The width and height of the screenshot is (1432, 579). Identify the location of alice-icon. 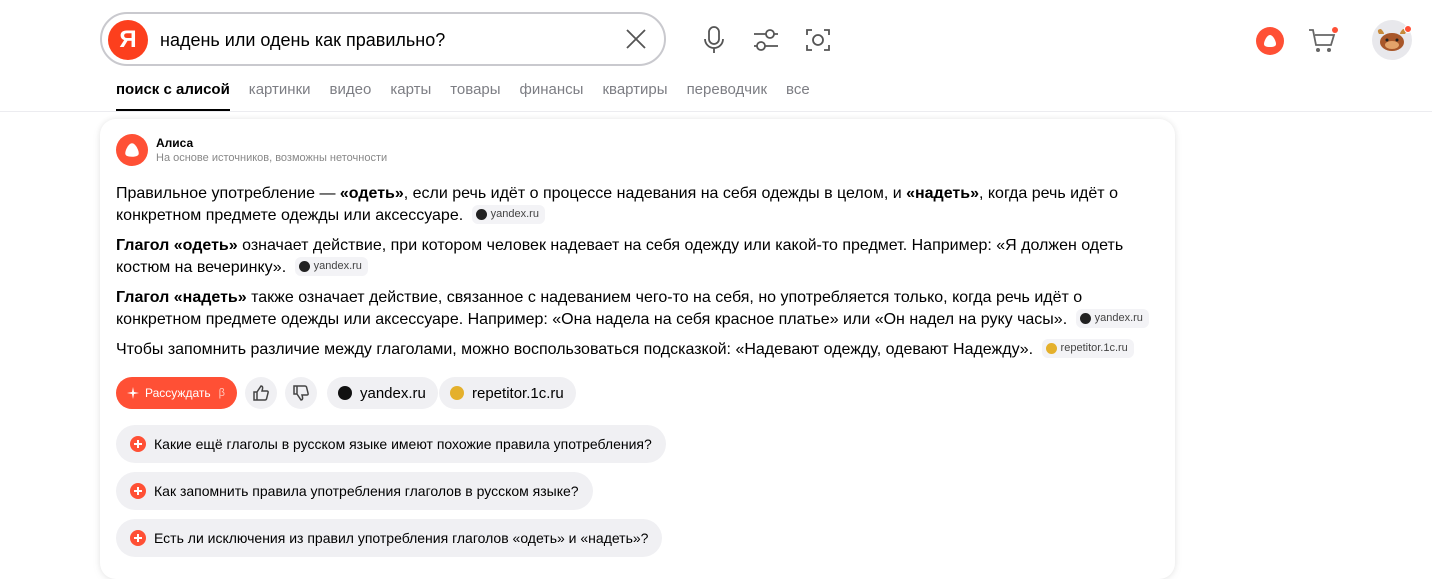
(1270, 41).